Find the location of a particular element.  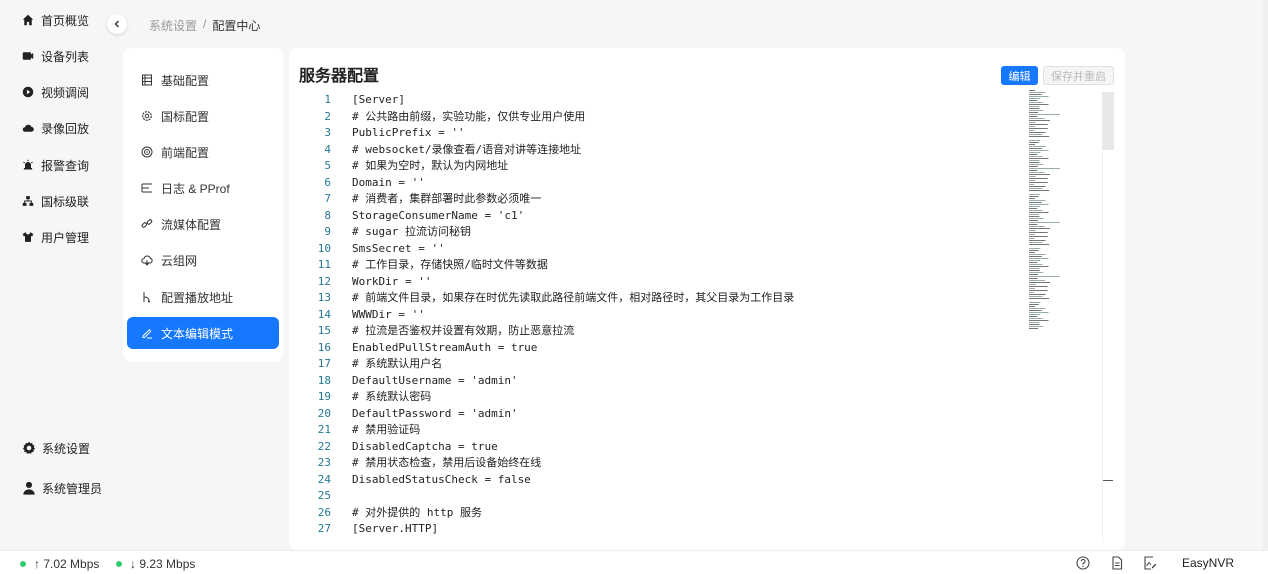

code-line: 24 DisabledStatusCheck = false is located at coordinates (669, 480).